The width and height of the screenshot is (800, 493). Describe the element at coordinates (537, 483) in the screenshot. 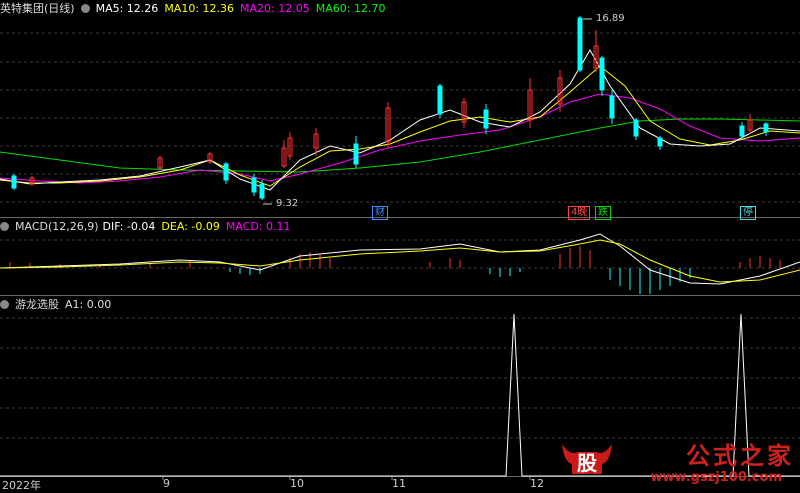

I see `x-label-dec: 12` at that location.